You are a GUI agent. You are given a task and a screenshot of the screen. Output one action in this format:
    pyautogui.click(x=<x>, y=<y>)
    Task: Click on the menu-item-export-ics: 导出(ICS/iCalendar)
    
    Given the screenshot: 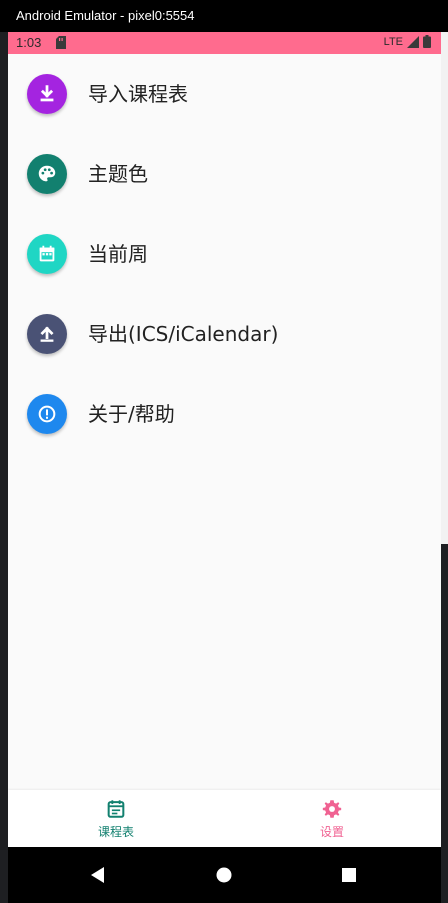 What is the action you would take?
    pyautogui.click(x=224, y=334)
    